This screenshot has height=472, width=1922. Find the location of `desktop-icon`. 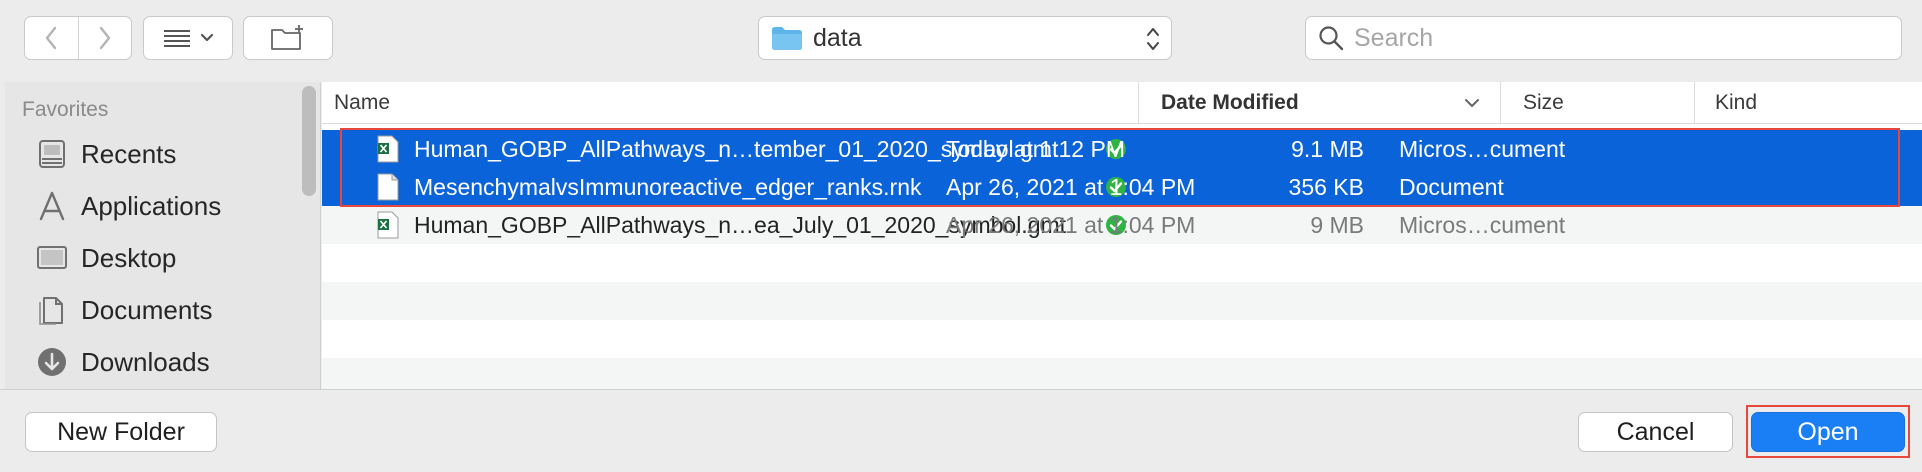

desktop-icon is located at coordinates (52, 258).